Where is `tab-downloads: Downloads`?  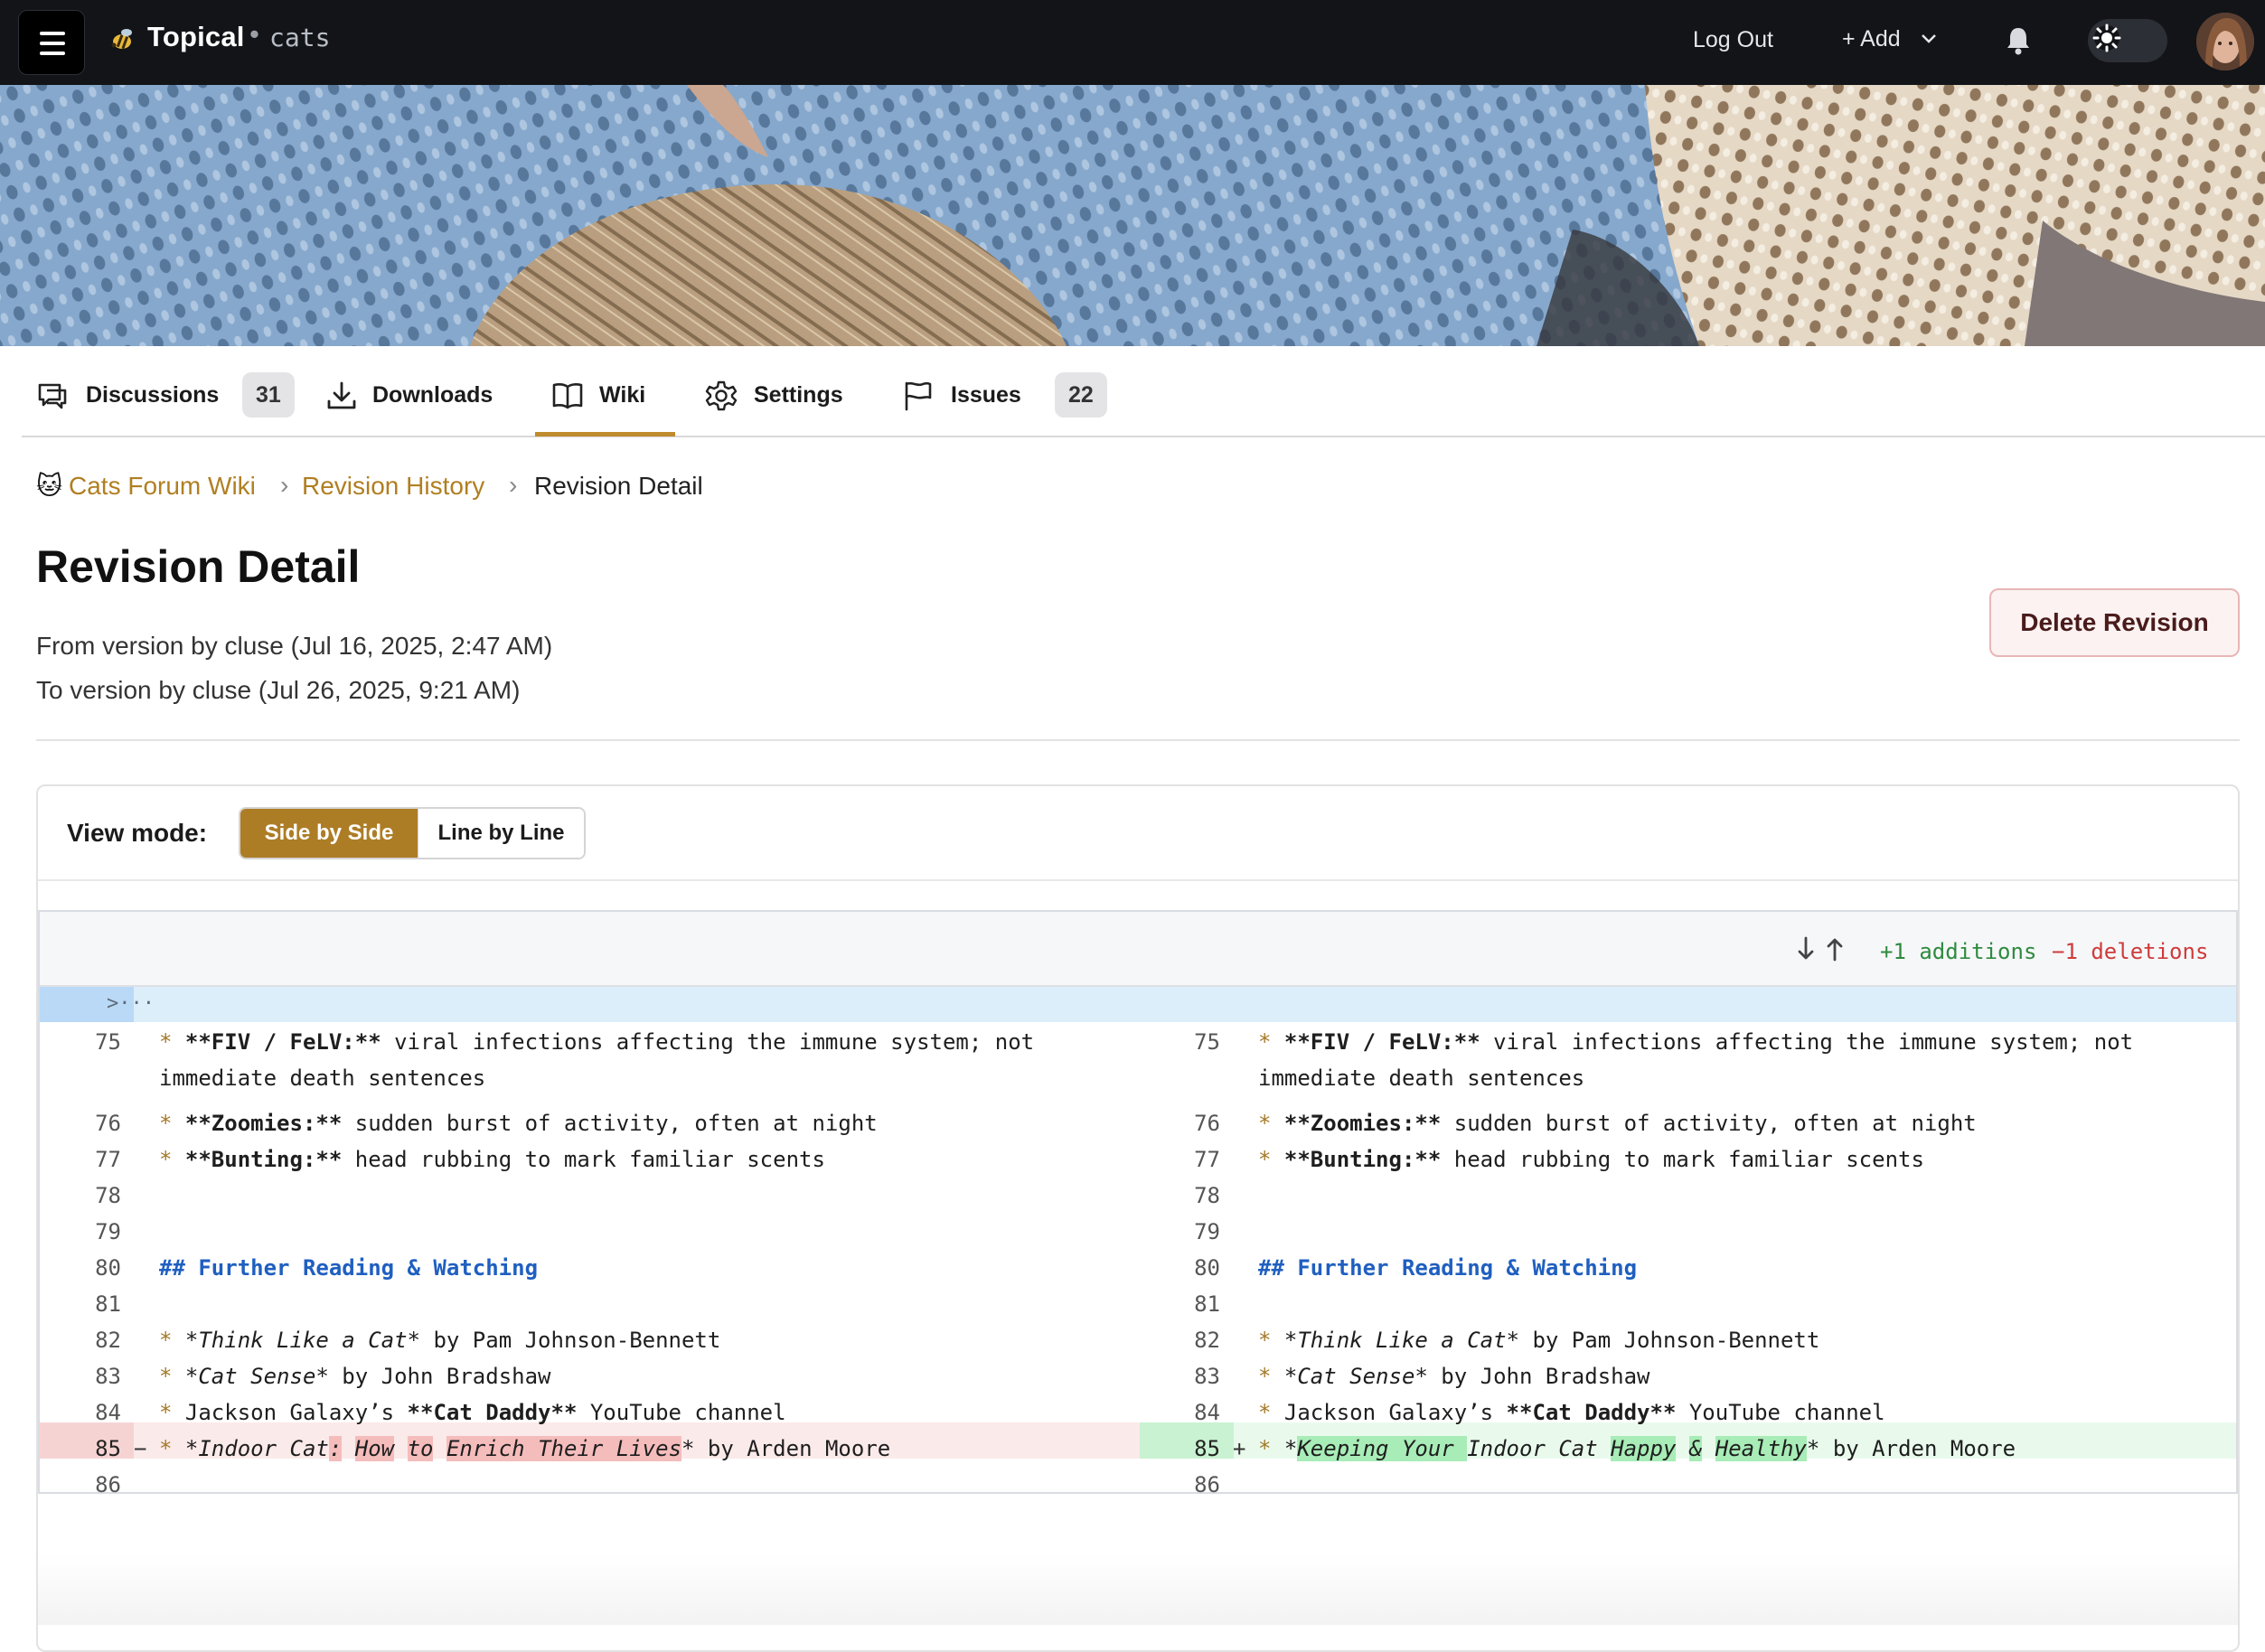 tab-downloads: Downloads is located at coordinates (415, 393).